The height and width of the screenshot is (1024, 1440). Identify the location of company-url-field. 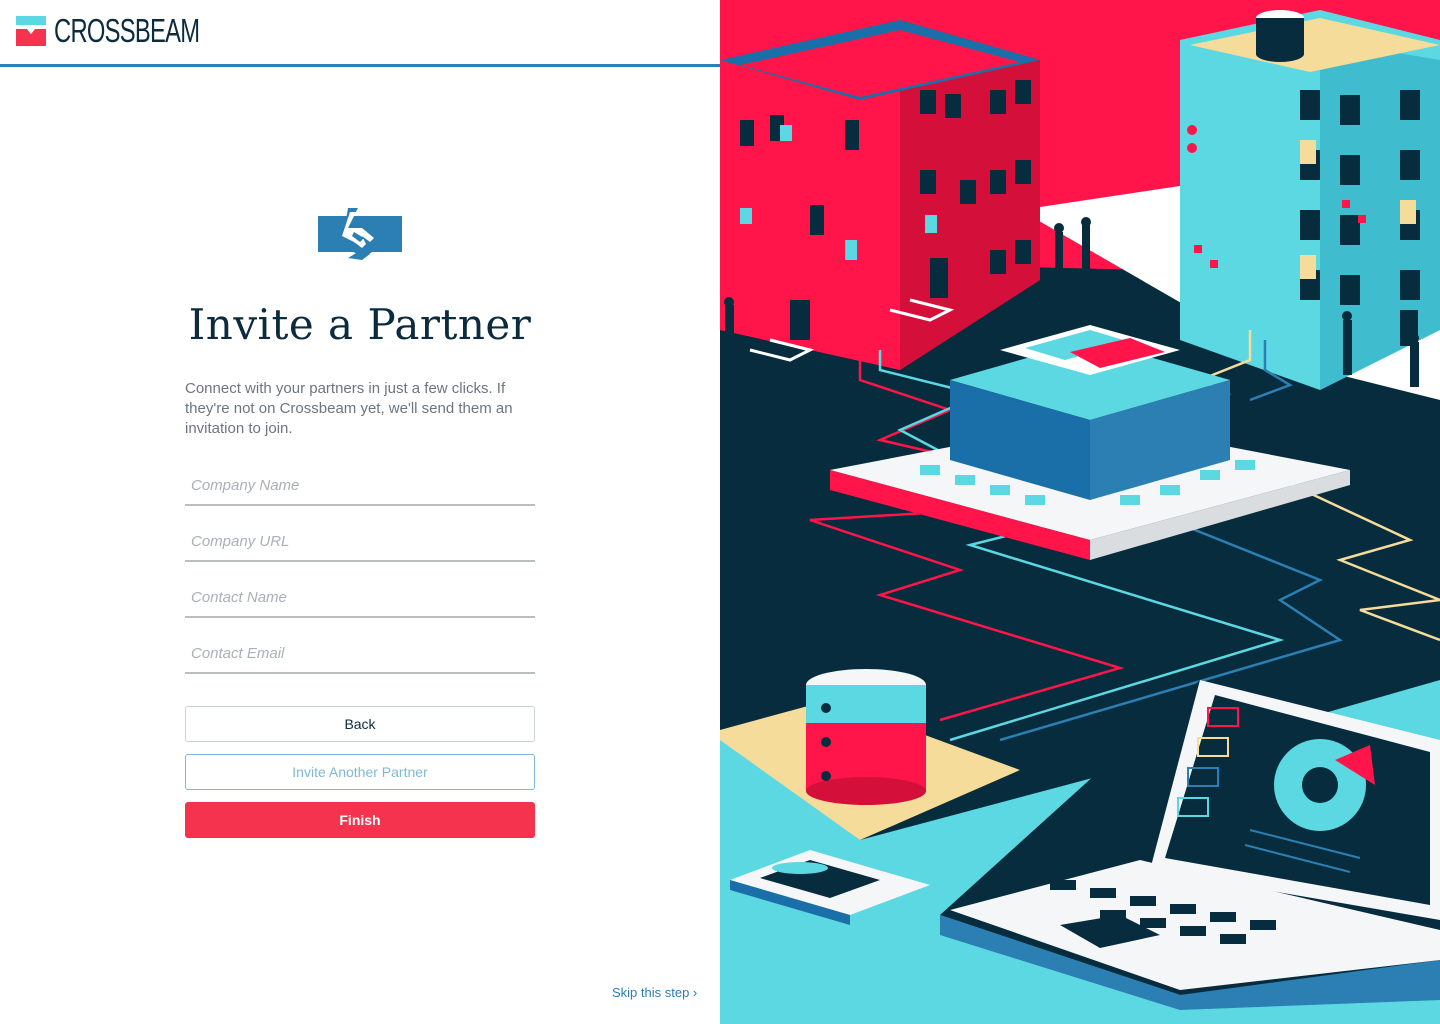
(360, 543).